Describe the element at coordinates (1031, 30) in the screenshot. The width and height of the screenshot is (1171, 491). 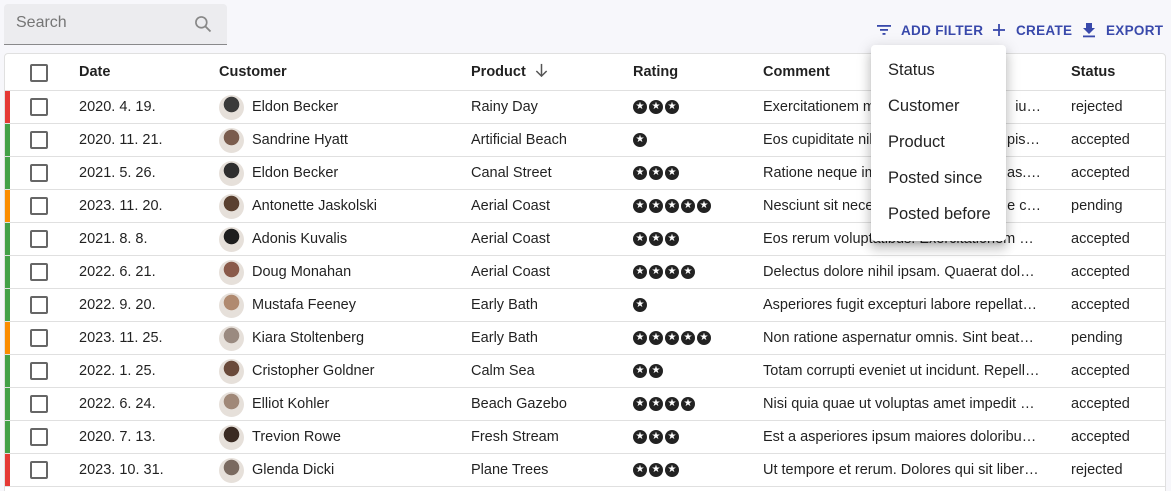
I see `create-button: CREATE` at that location.